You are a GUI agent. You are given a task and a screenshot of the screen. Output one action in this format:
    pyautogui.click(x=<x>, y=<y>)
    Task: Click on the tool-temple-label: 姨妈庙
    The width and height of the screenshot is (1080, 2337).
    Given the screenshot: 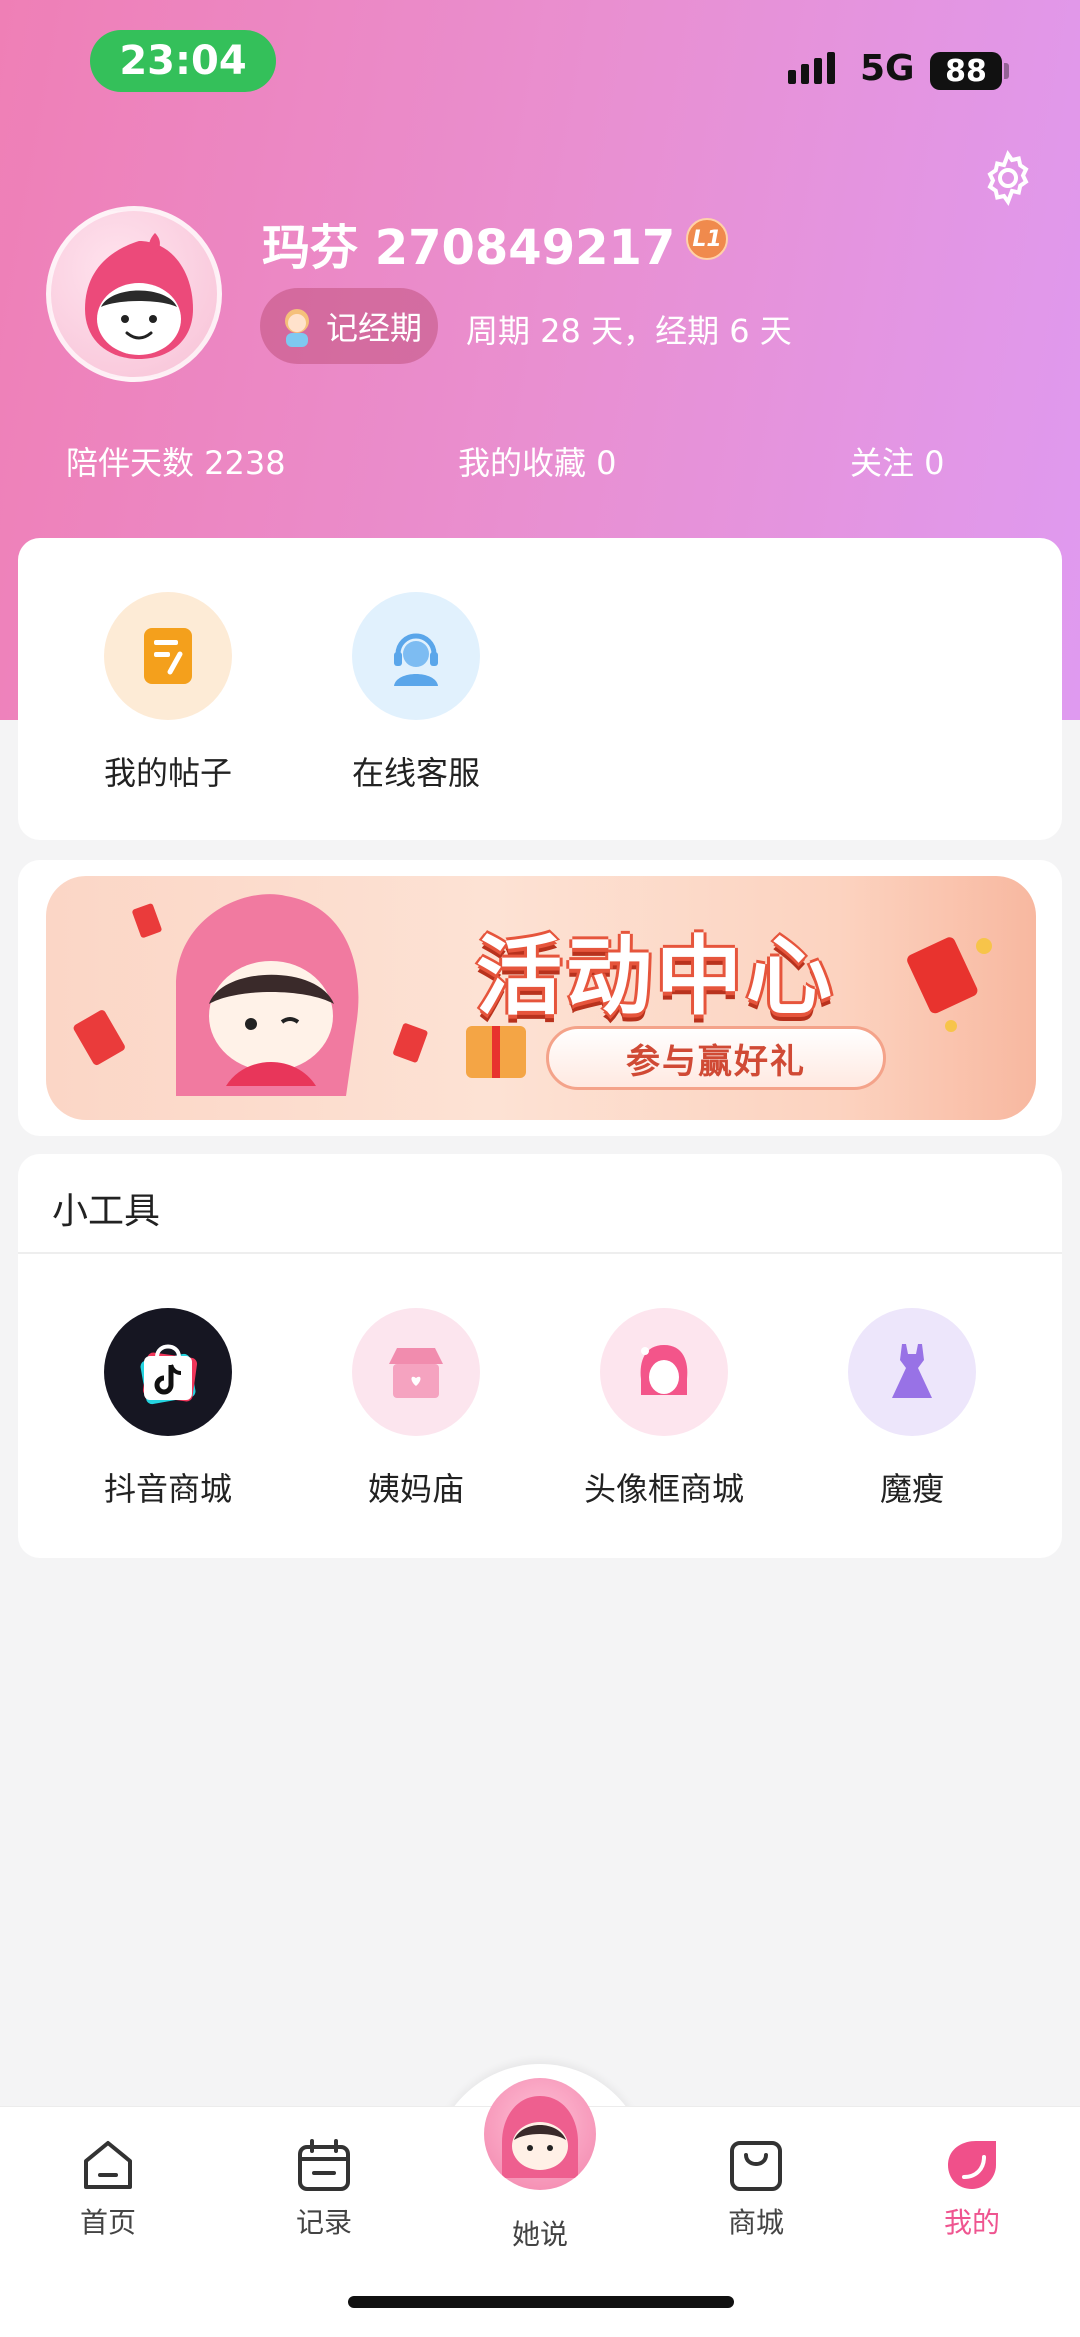 What is the action you would take?
    pyautogui.click(x=415, y=1489)
    